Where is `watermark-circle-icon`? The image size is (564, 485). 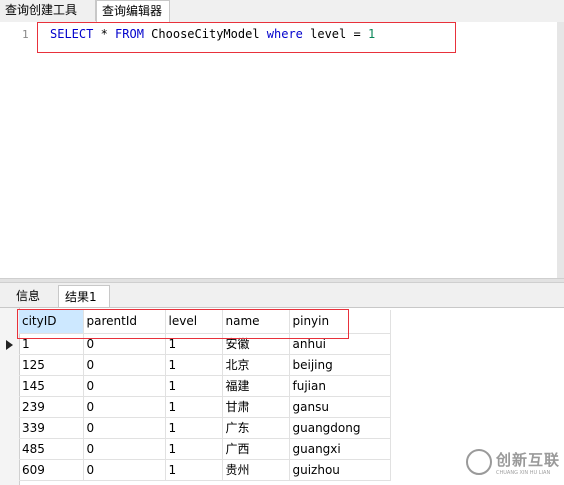
watermark-circle-icon is located at coordinates (479, 462).